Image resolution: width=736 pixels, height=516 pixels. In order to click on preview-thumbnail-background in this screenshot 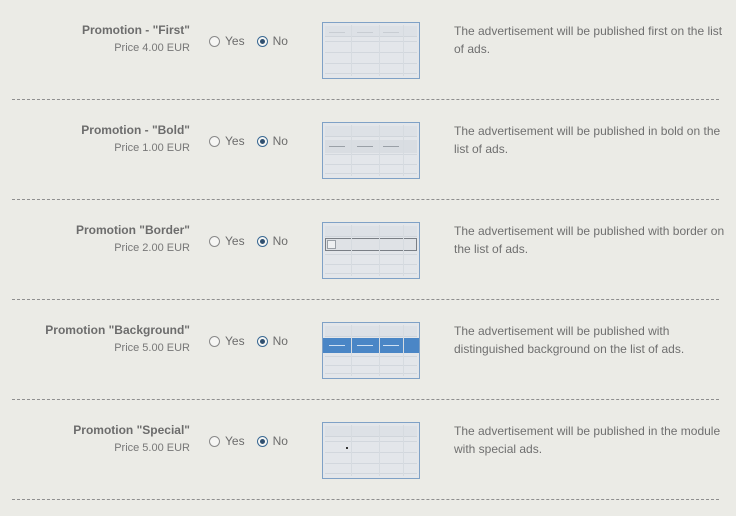, I will do `click(371, 350)`.